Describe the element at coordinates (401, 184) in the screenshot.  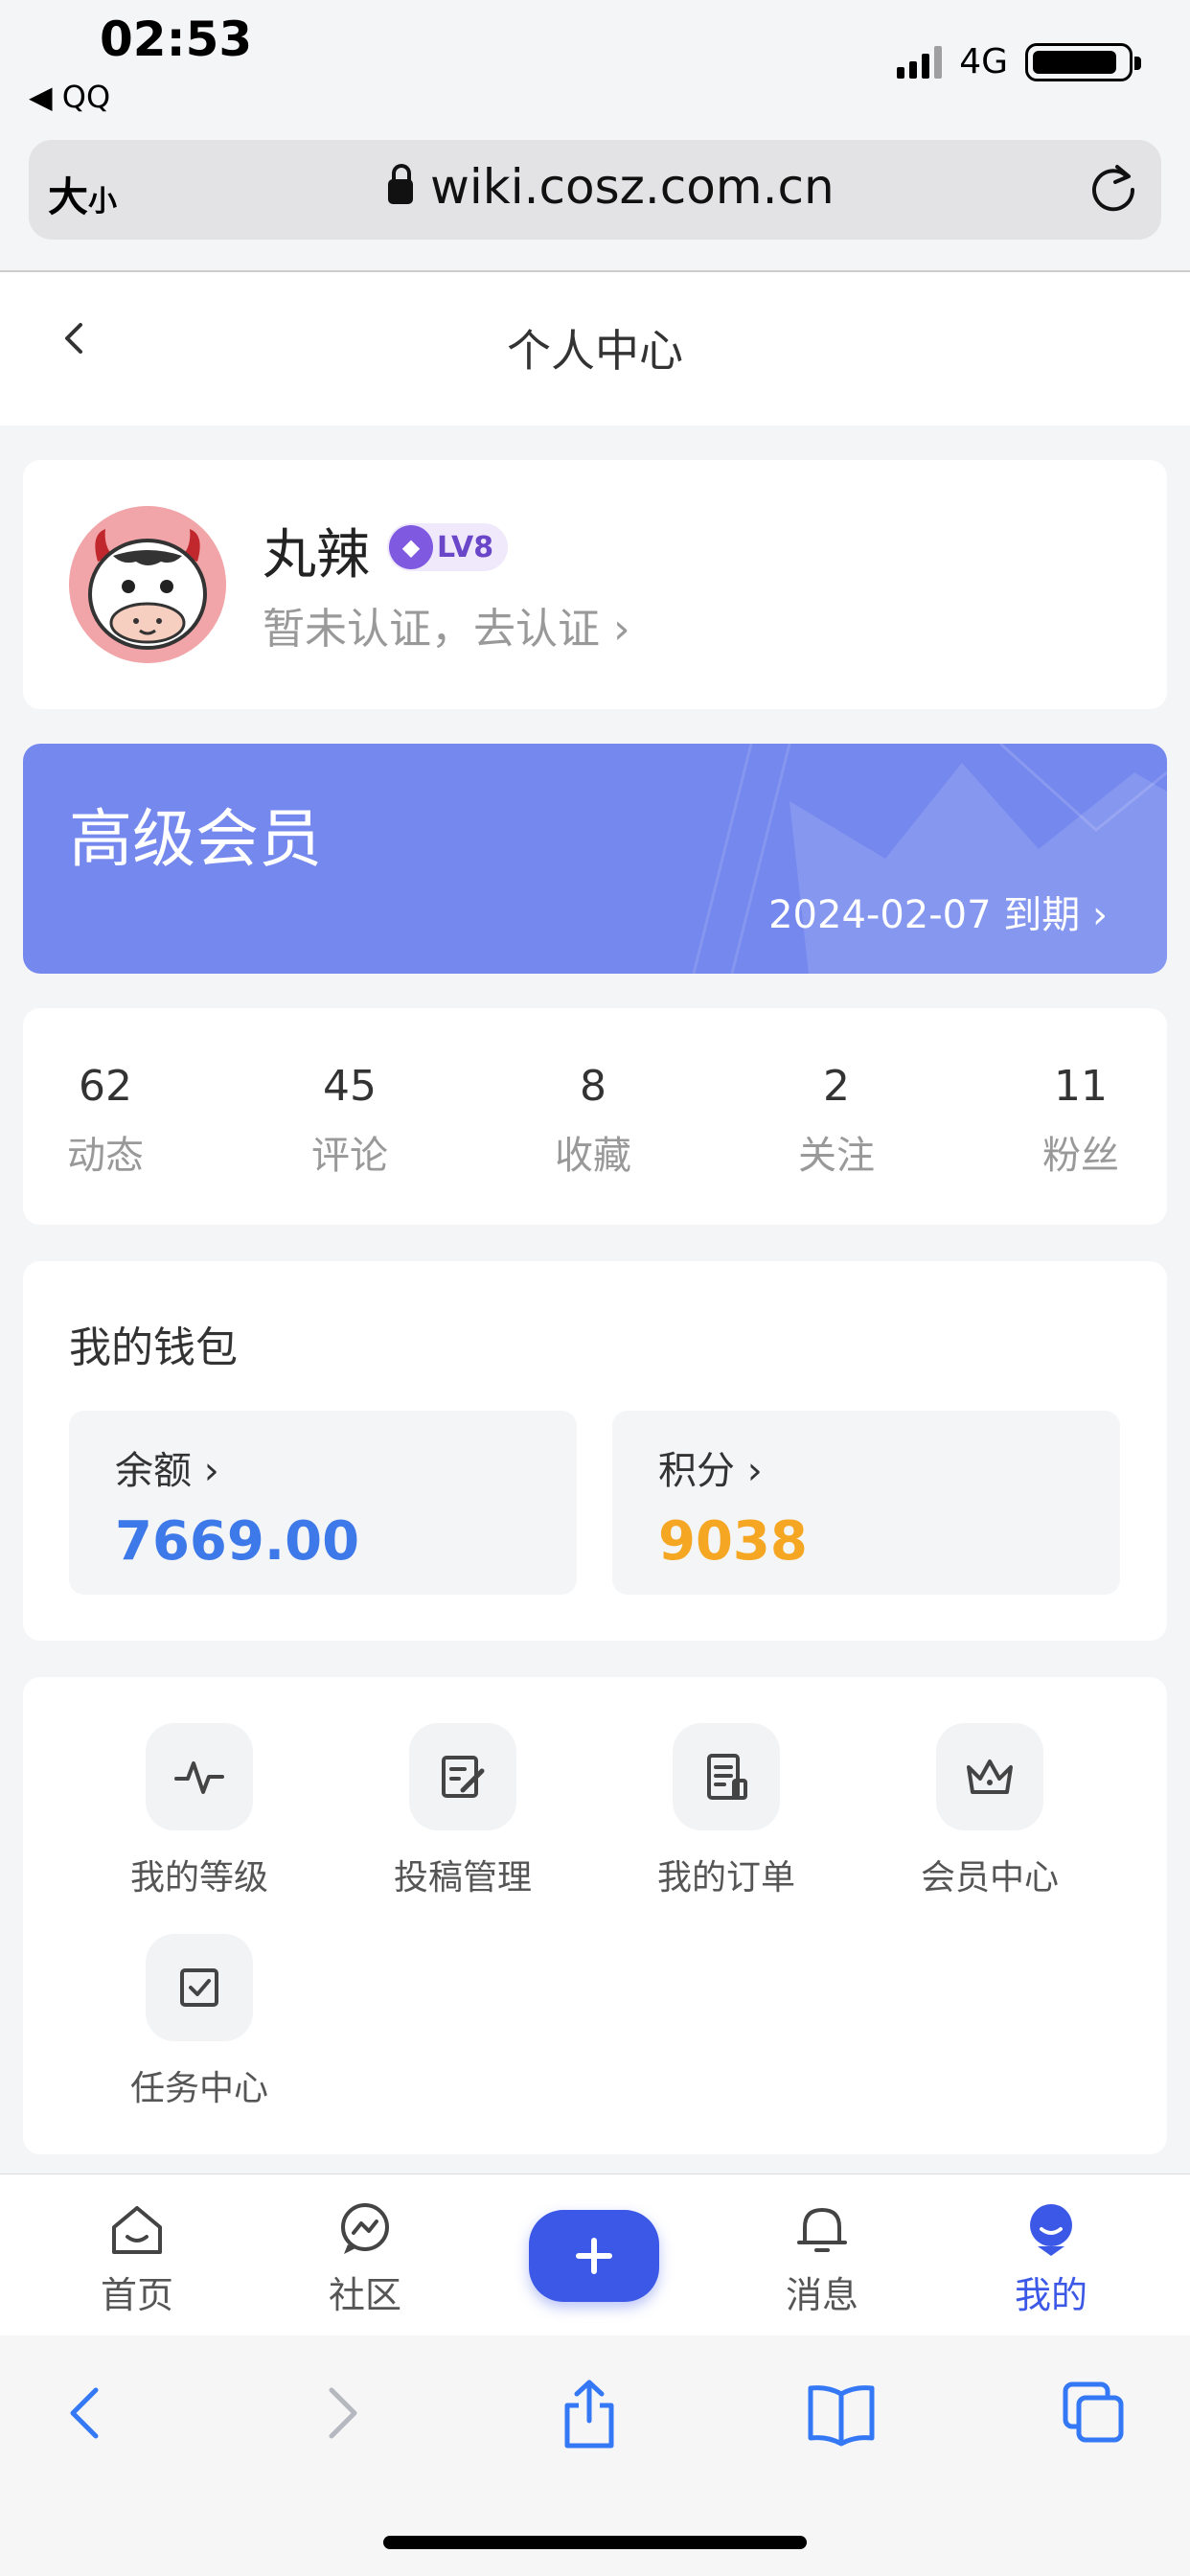
I see `lock-icon` at that location.